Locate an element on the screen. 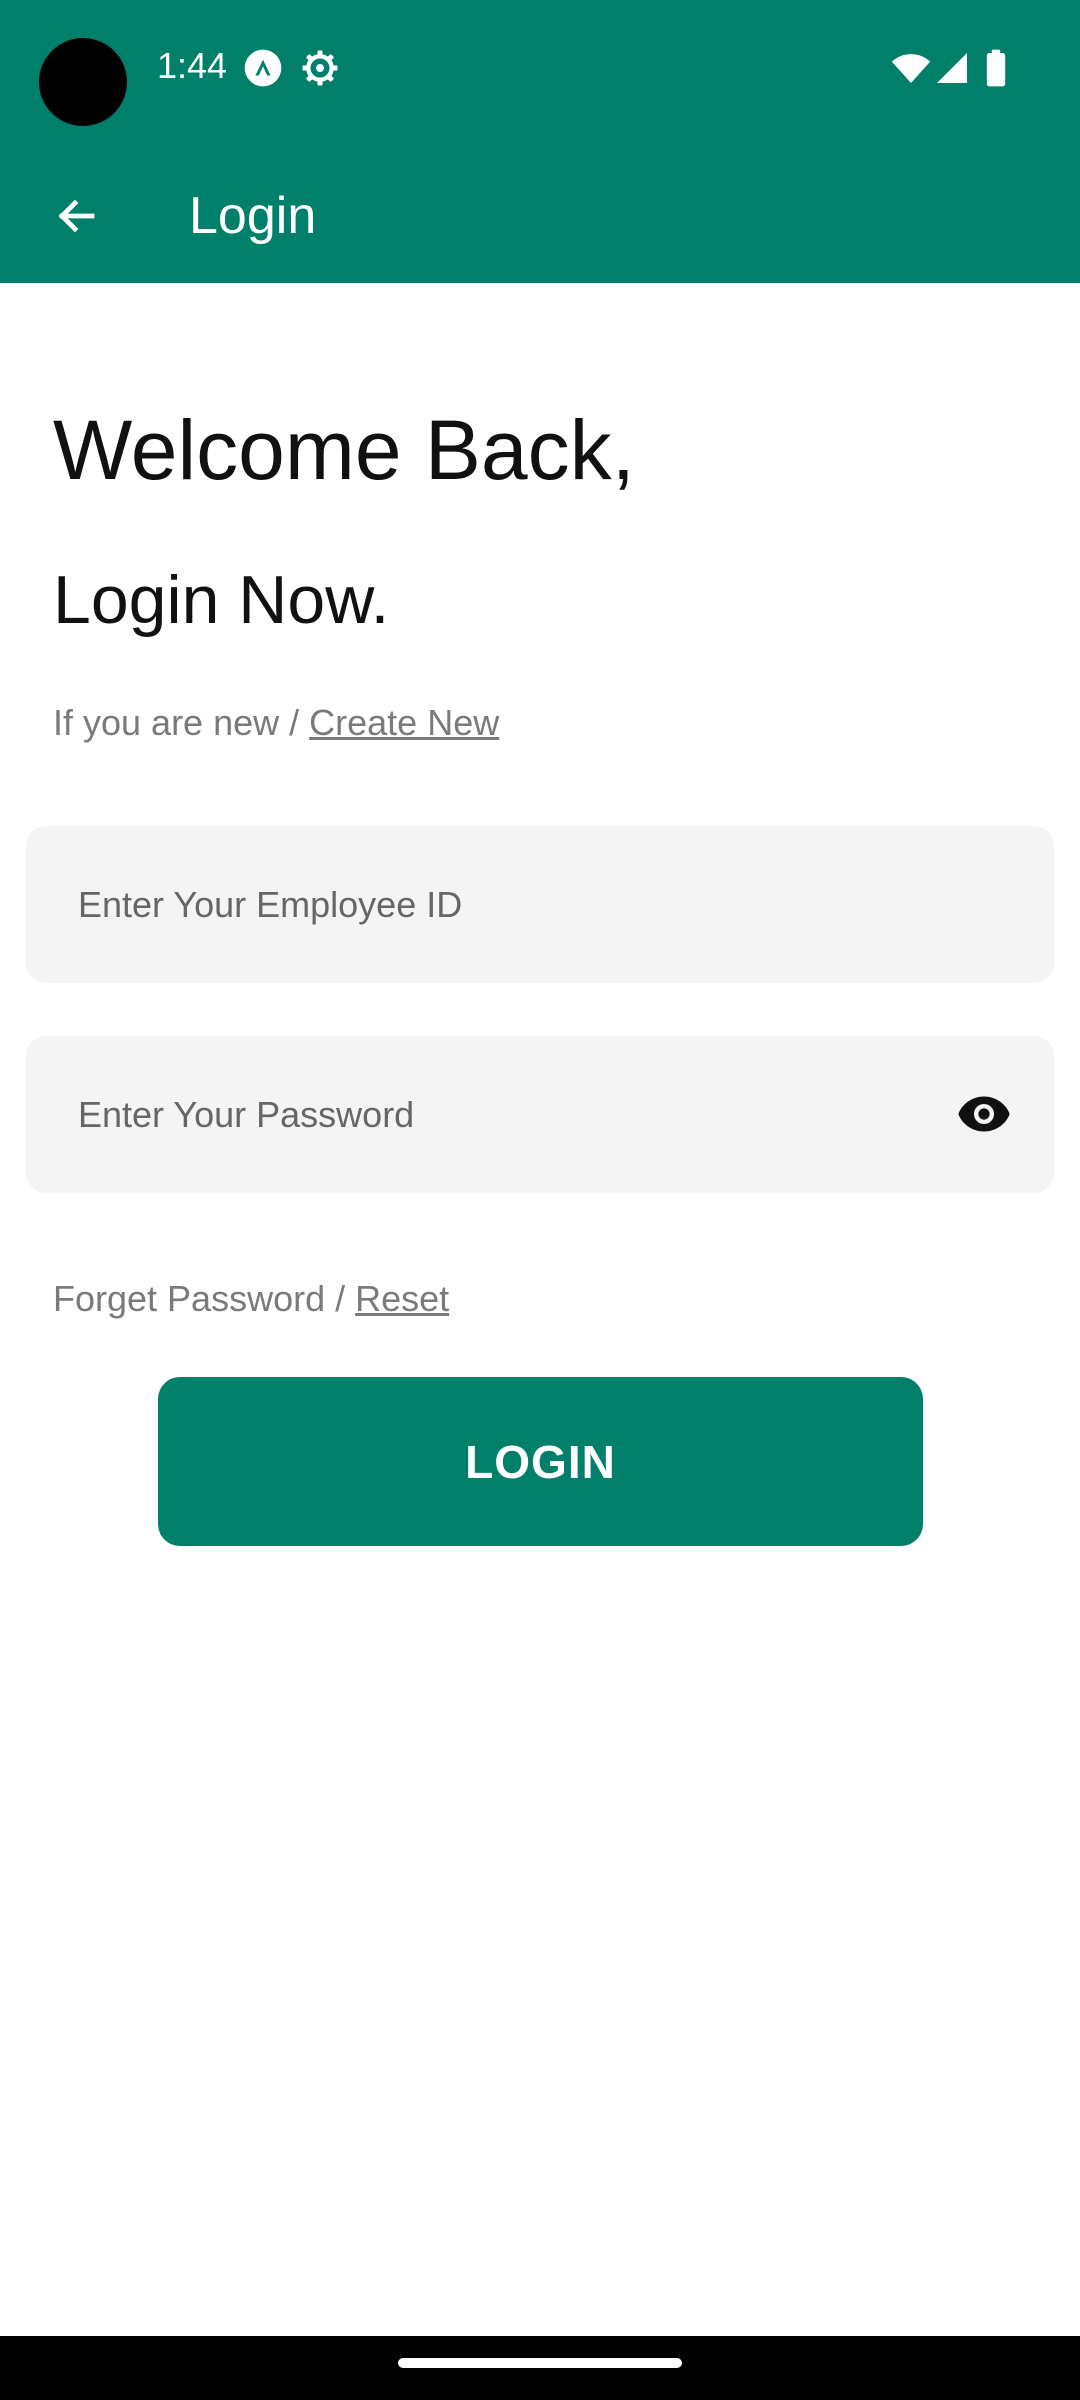  camera-cutout is located at coordinates (83, 82).